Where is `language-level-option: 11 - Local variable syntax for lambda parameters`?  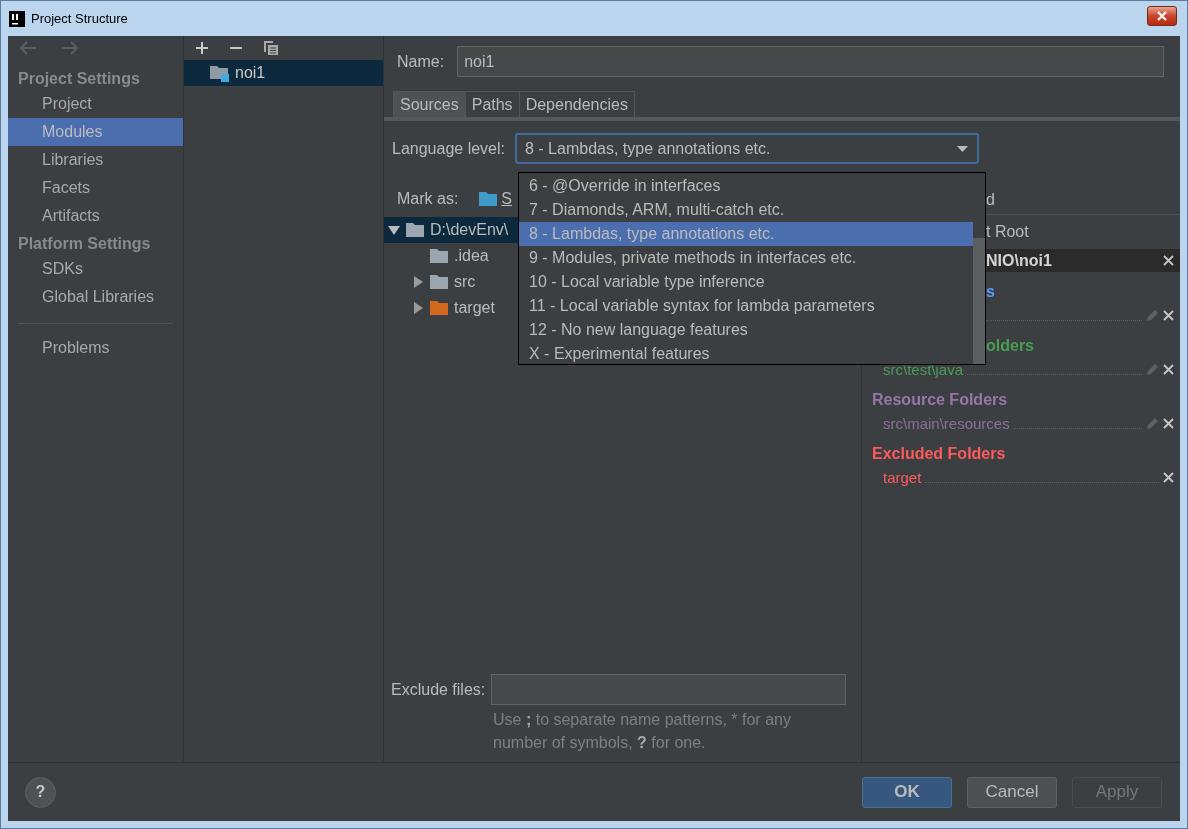 language-level-option: 11 - Local variable syntax for lambda parameters is located at coordinates (746, 306).